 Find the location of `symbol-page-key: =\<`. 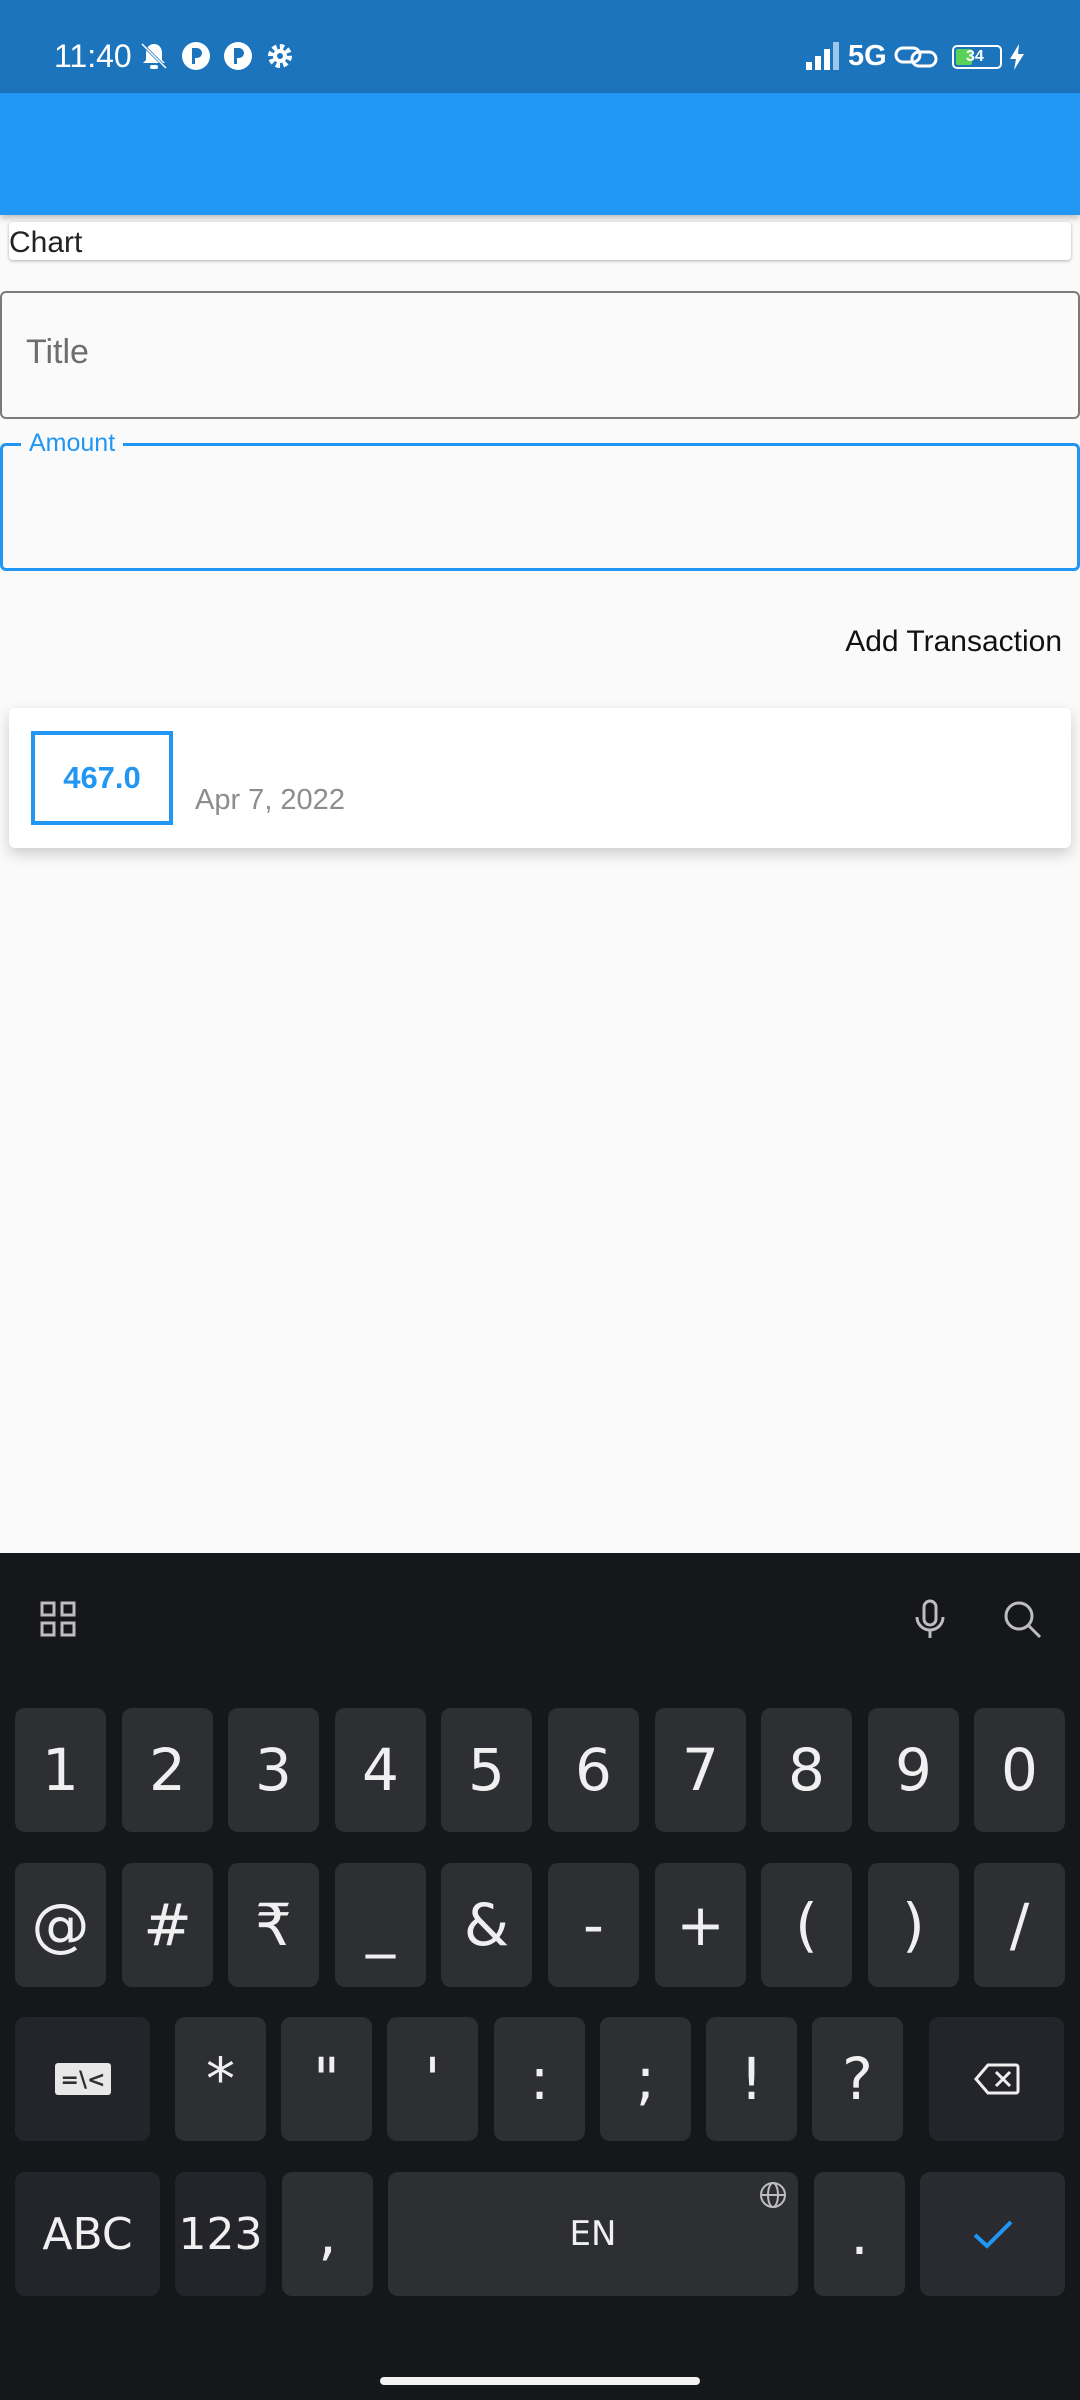

symbol-page-key: =\< is located at coordinates (82, 2079).